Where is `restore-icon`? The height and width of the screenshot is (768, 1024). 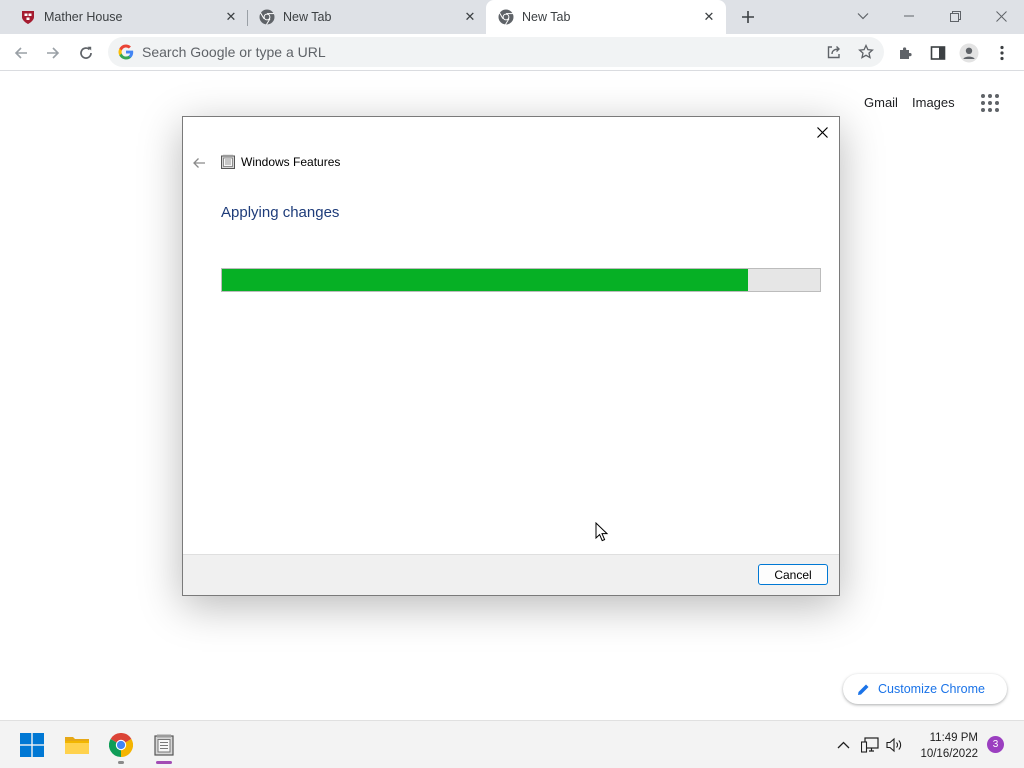 restore-icon is located at coordinates (955, 16).